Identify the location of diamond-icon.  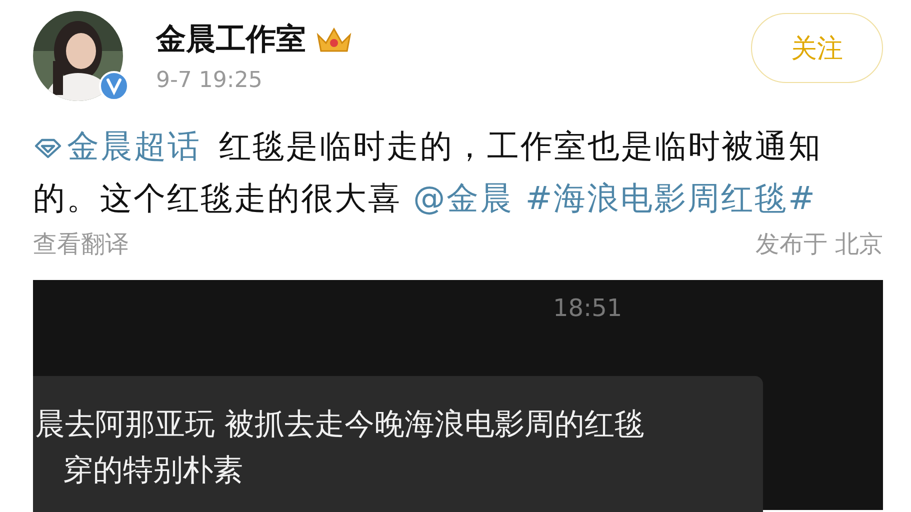
(48, 148).